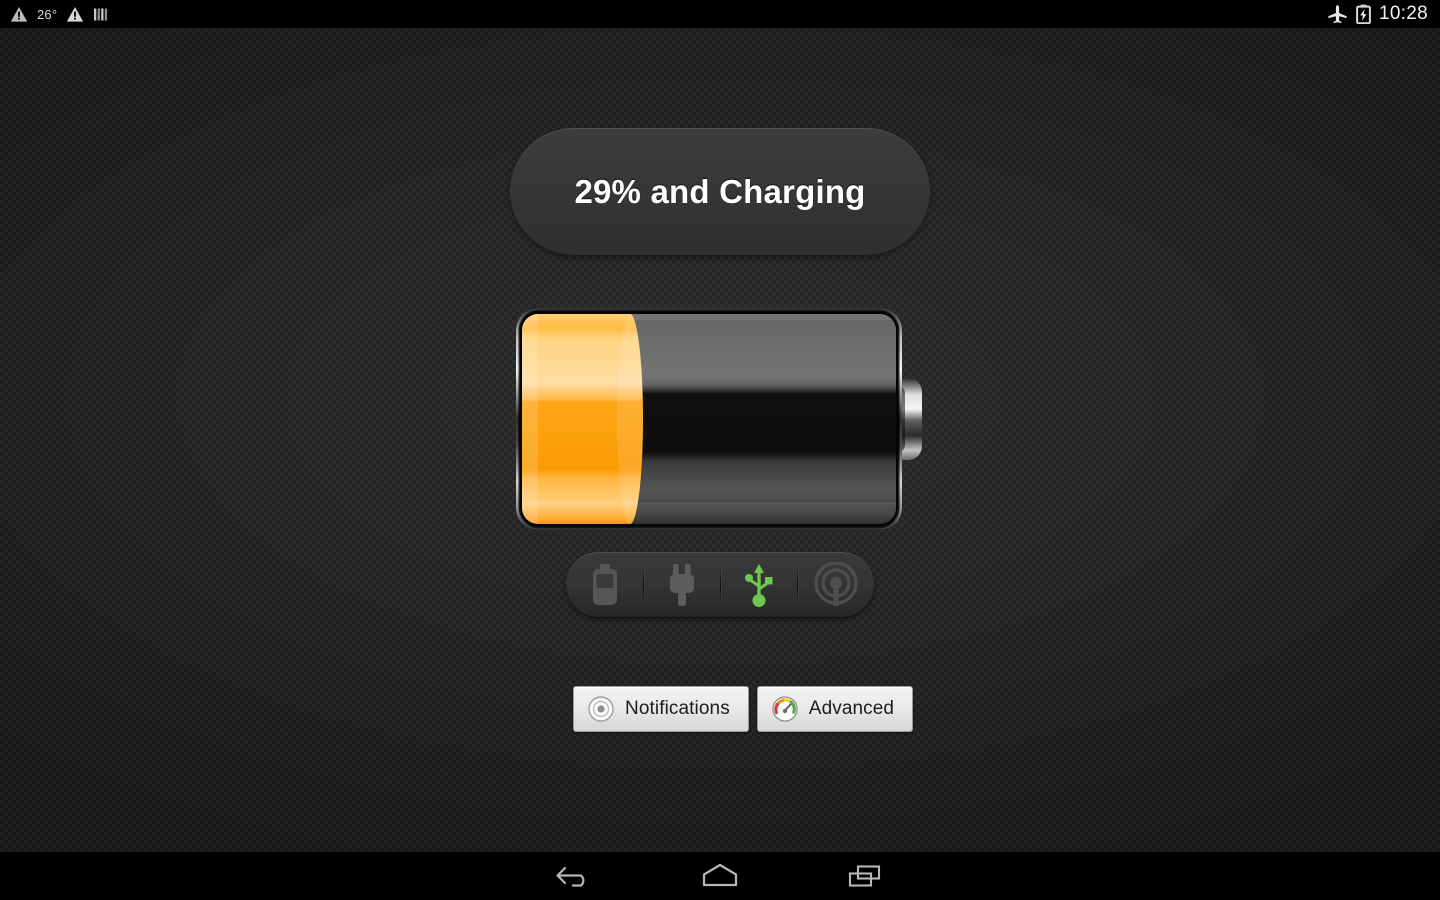 The image size is (1440, 900). Describe the element at coordinates (47, 14) in the screenshot. I see `status-bar-temperature: 26°` at that location.